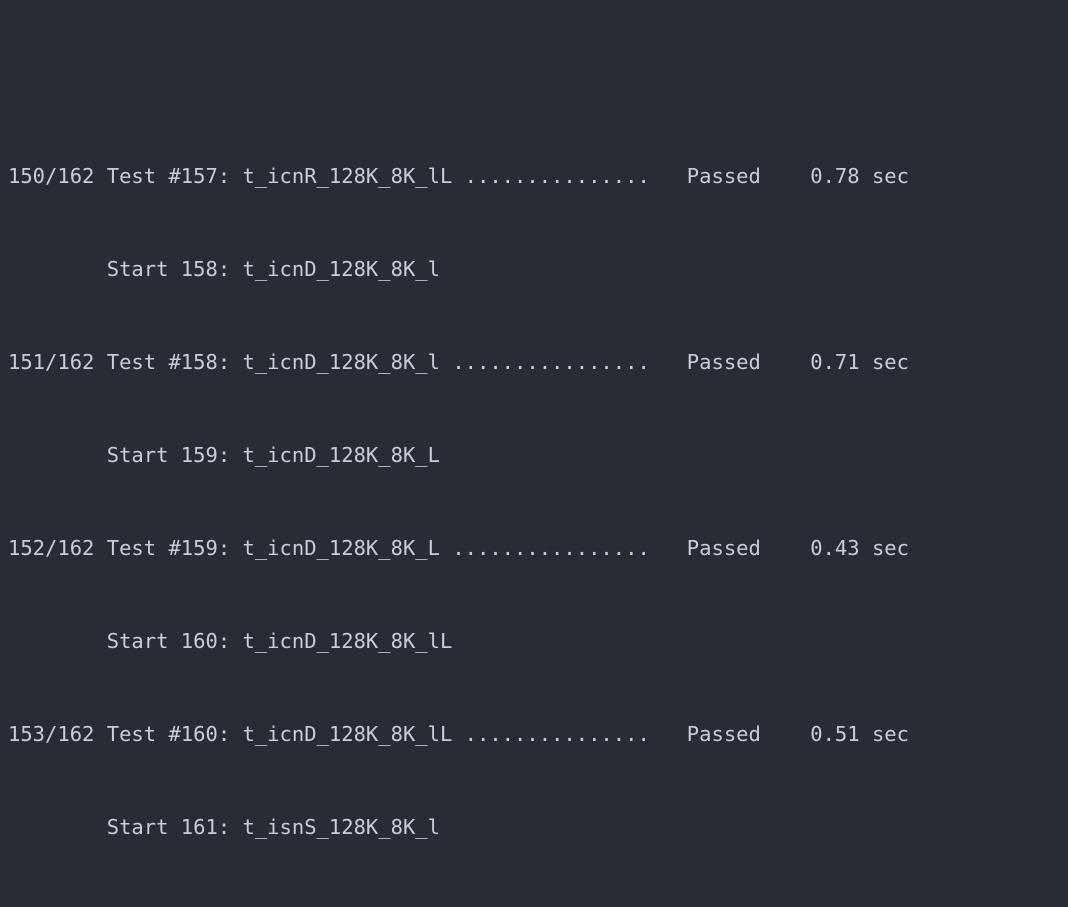 The height and width of the screenshot is (907, 1068). Describe the element at coordinates (224, 455) in the screenshot. I see `log-line: Start 159: t_icnD_128K_8K_L` at that location.